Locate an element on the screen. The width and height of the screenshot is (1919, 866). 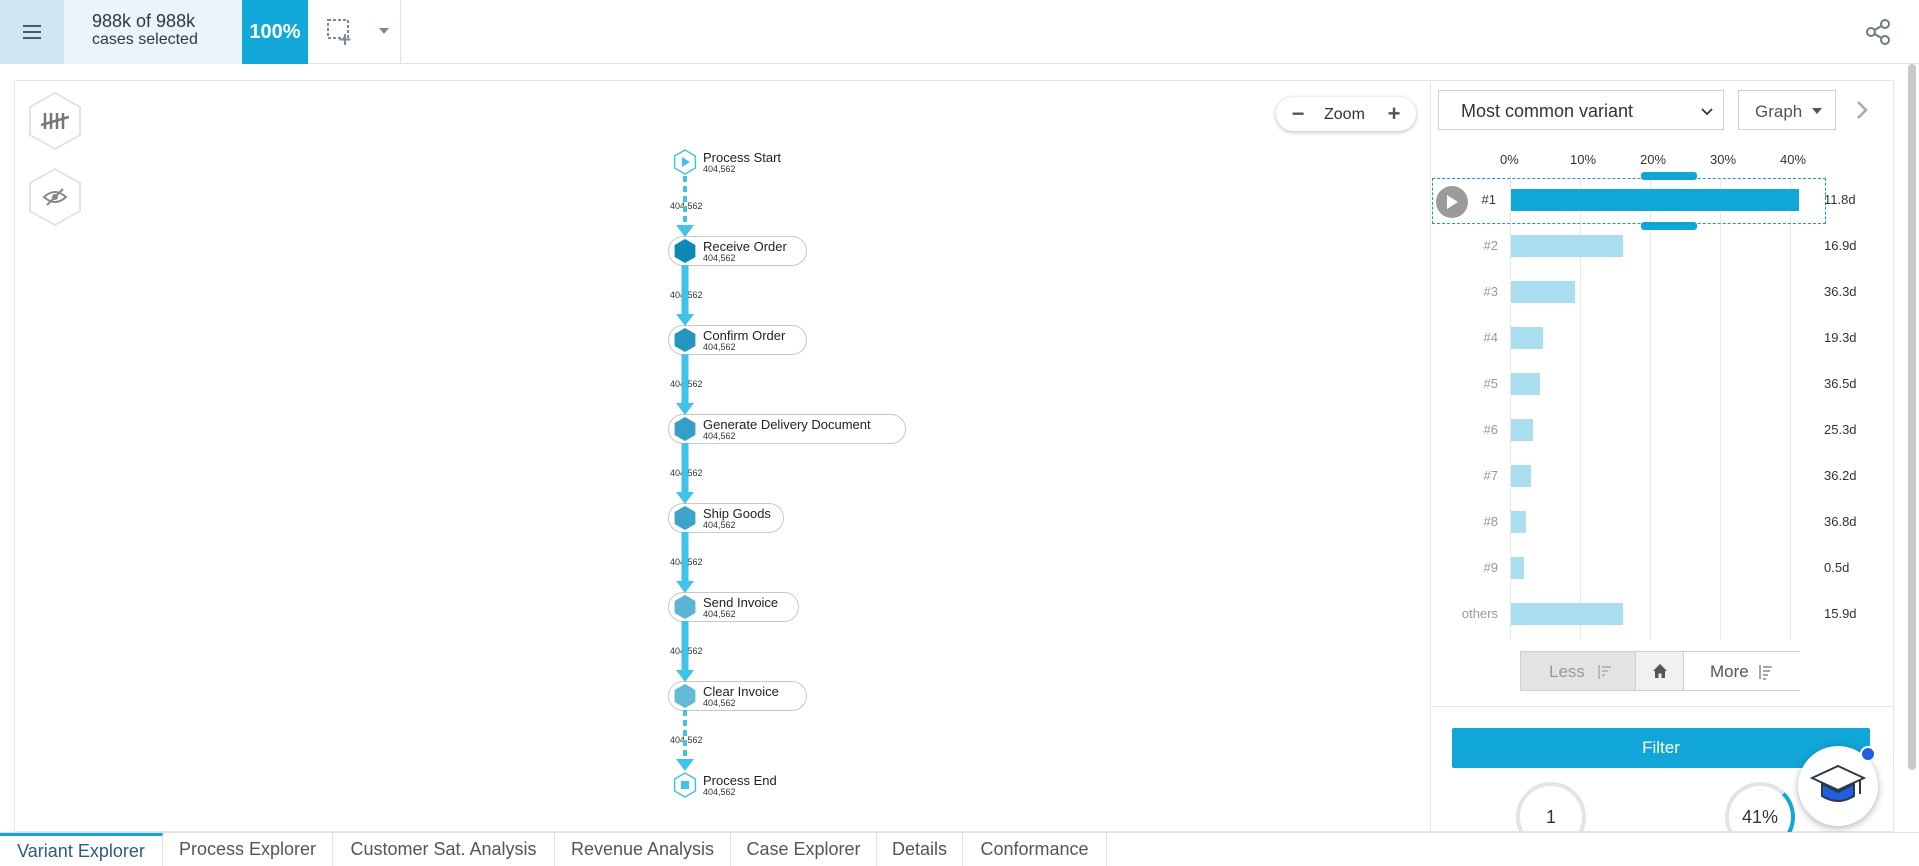
x-tick-label: 30% is located at coordinates (1723, 159).